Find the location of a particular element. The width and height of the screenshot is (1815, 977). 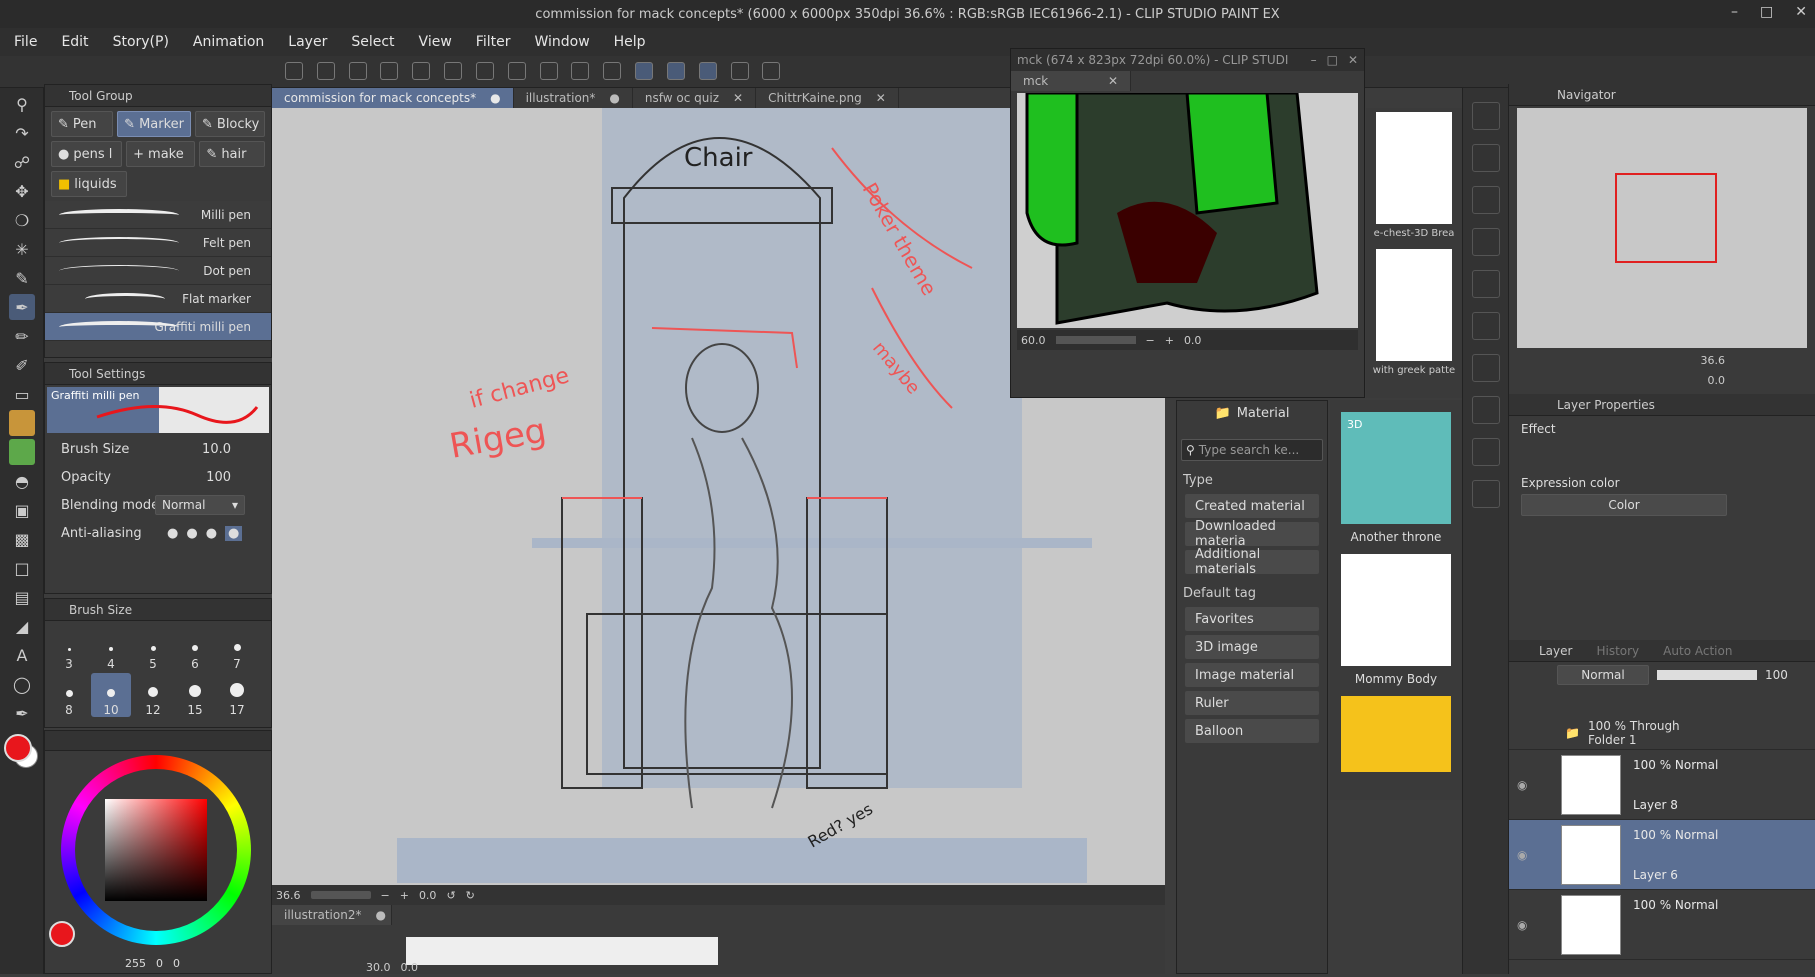

menu-window: Window is located at coordinates (561, 42).